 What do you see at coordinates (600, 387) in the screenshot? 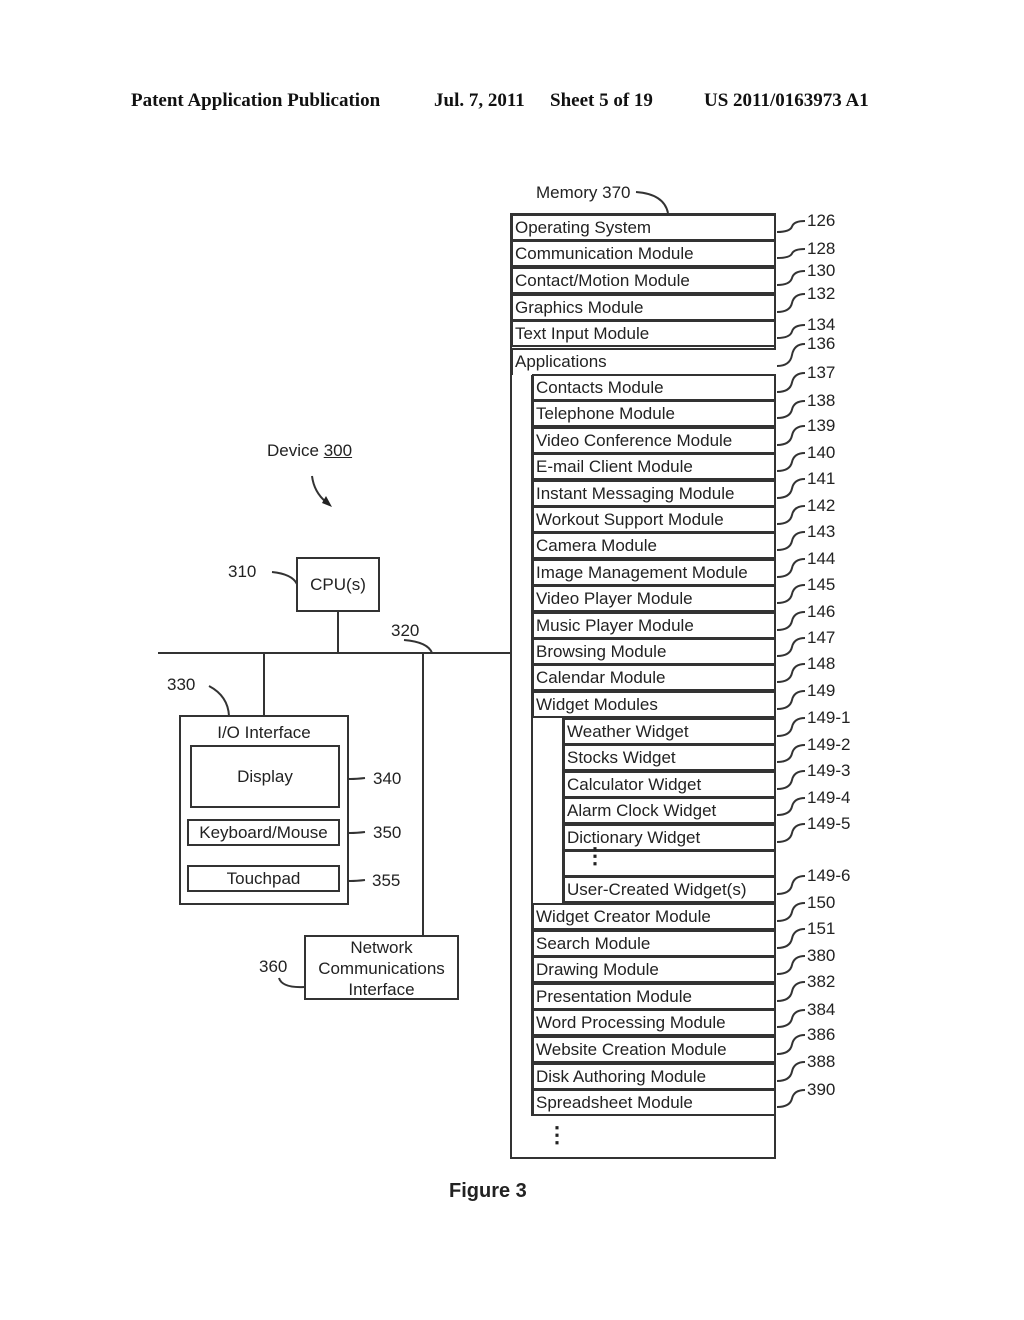
I see `module-label: Contacts Module` at bounding box center [600, 387].